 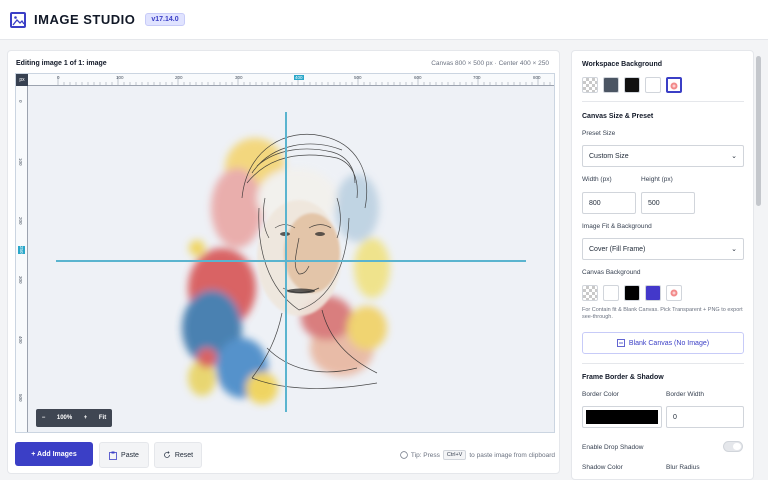 I want to click on ruler-top: 0 100 200 300 400 500 600 700 800, so click(x=291, y=80).